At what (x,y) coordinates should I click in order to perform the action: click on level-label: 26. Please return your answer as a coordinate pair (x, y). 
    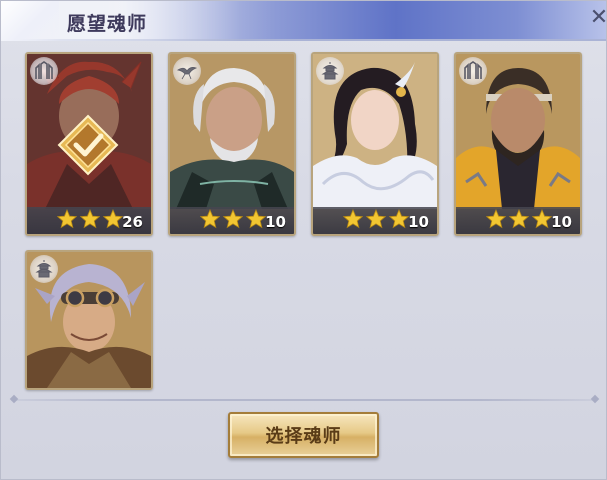
    Looking at the image, I should click on (132, 222).